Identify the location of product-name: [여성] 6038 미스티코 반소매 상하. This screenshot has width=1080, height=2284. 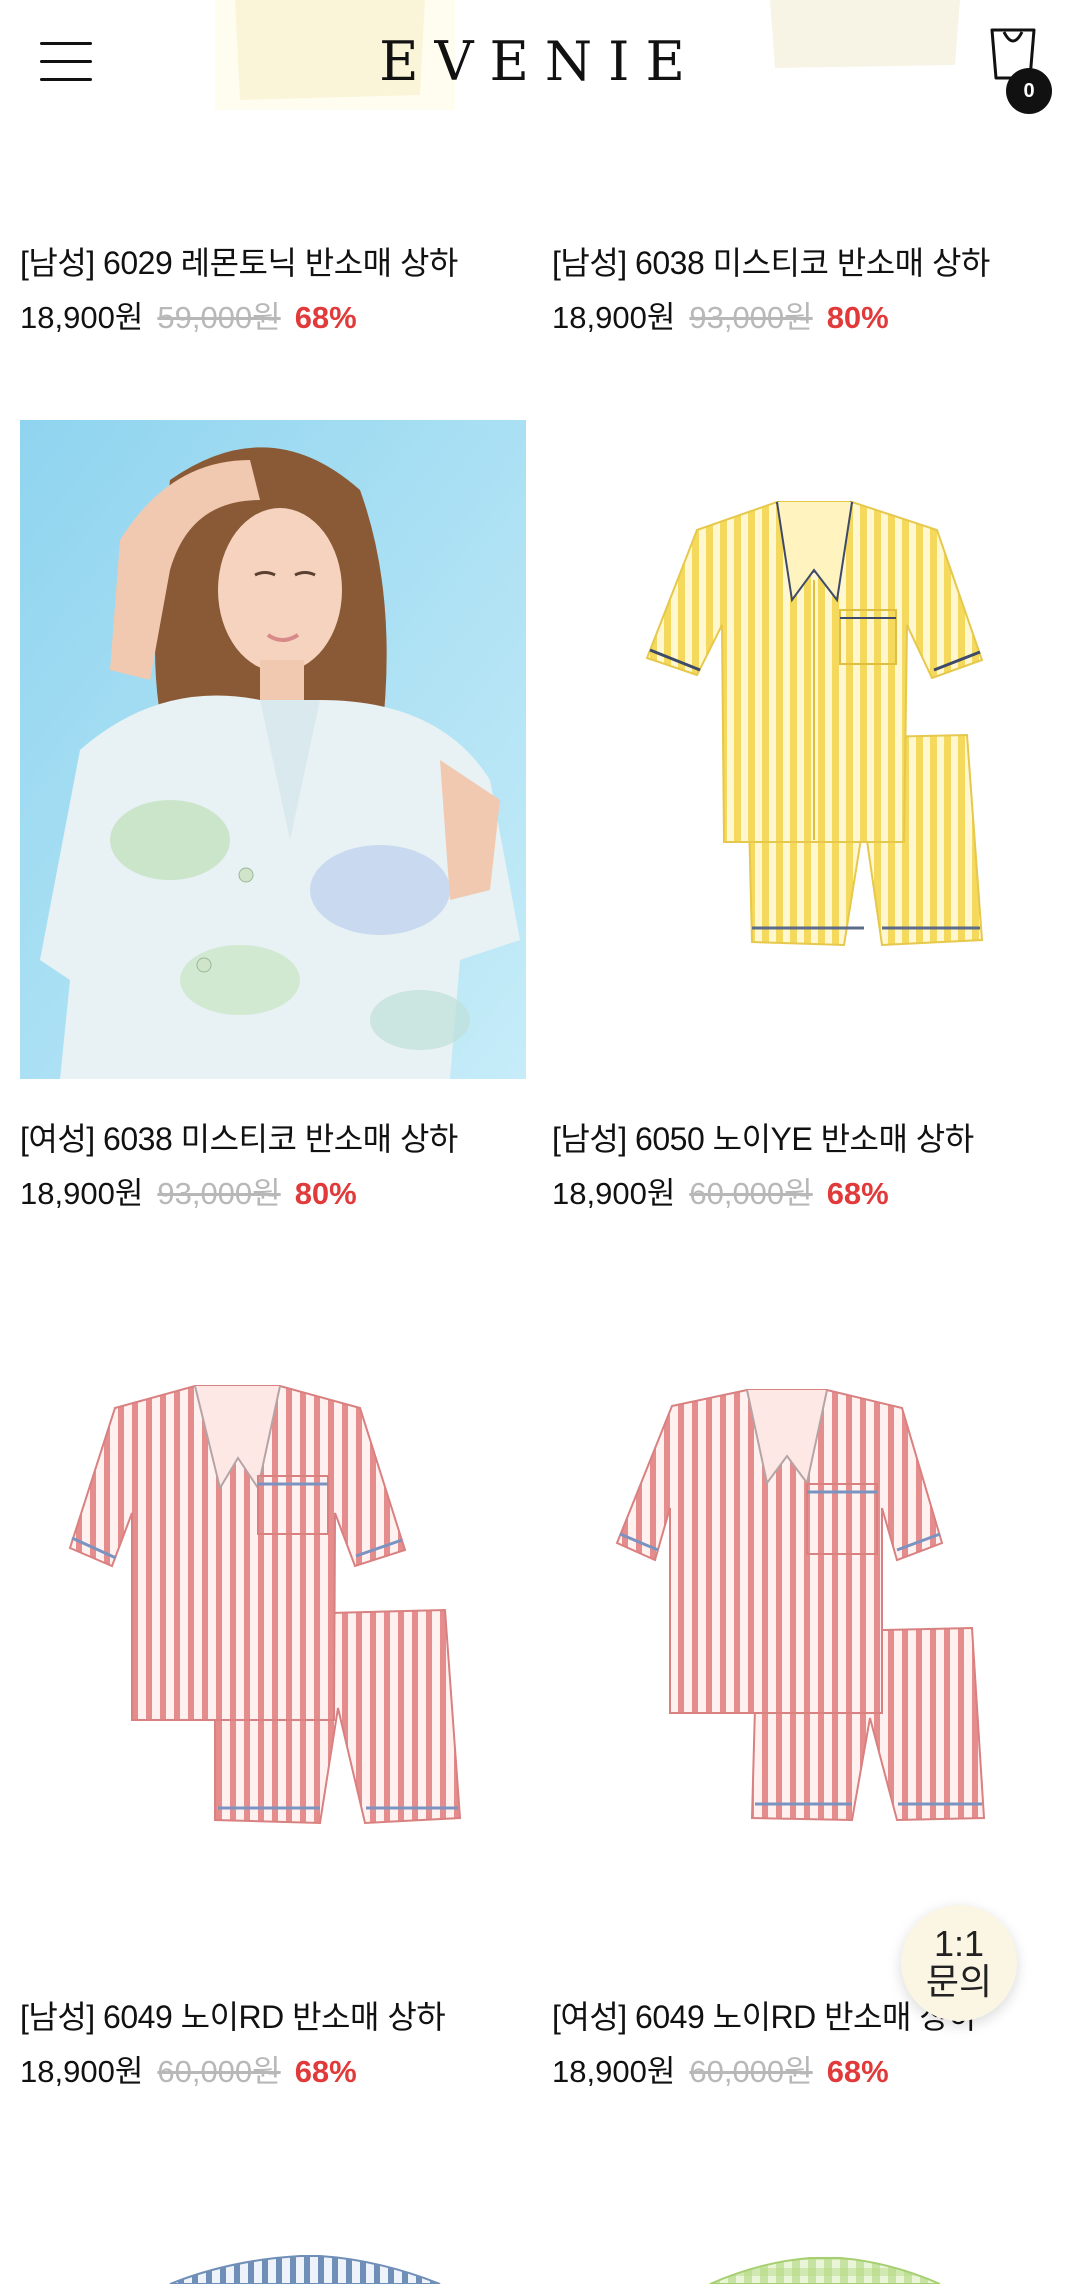
(239, 1137).